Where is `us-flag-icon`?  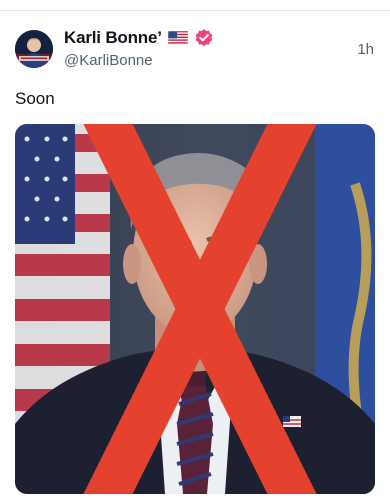
us-flag-icon is located at coordinates (178, 38).